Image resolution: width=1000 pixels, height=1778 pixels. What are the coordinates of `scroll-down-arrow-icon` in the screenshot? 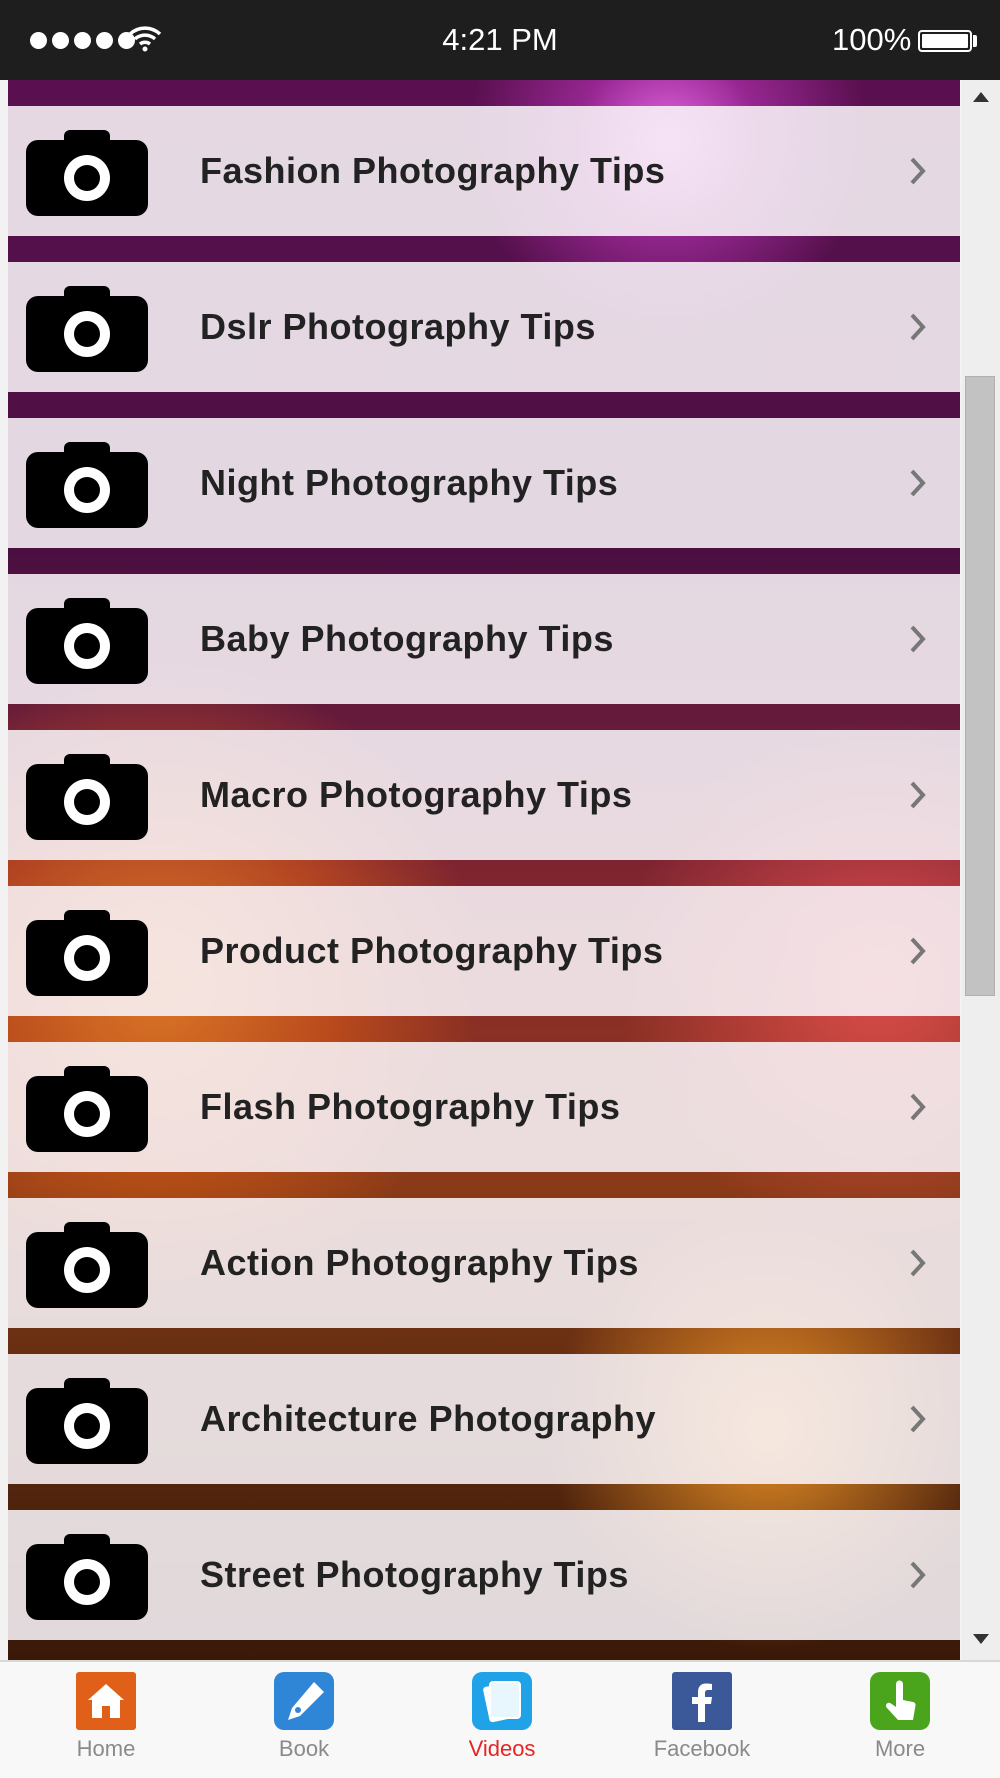 It's located at (981, 1639).